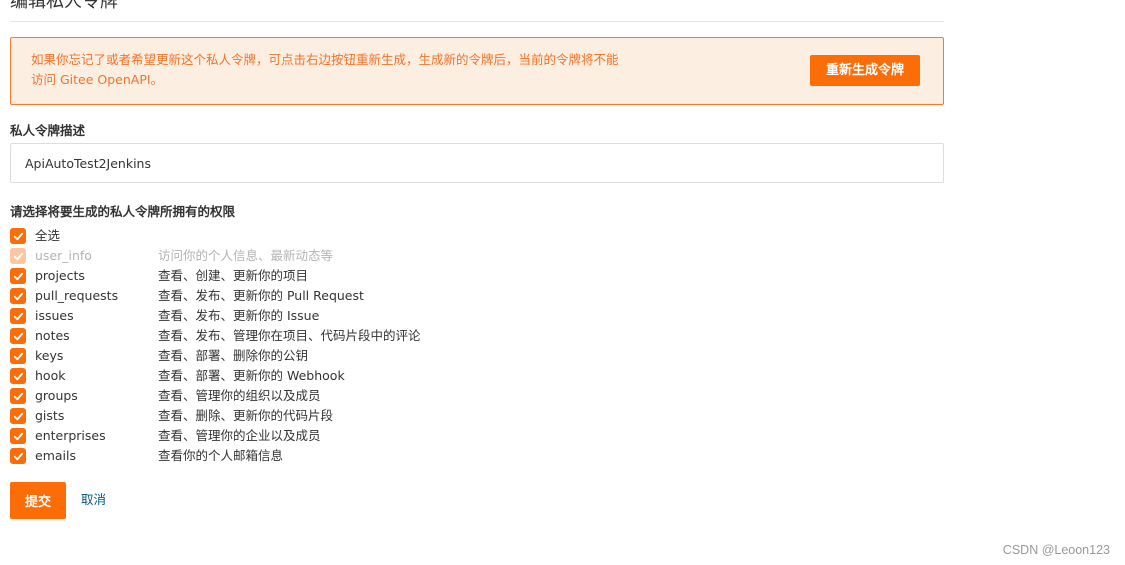 Image resolution: width=1125 pixels, height=565 pixels. I want to click on permission-checkbox-user-info, so click(18, 256).